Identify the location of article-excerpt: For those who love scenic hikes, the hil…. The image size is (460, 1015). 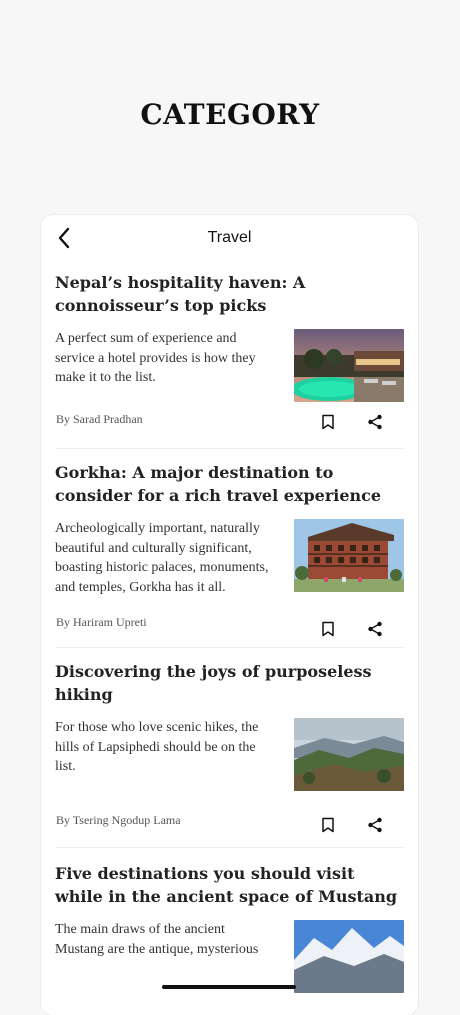
(157, 747).